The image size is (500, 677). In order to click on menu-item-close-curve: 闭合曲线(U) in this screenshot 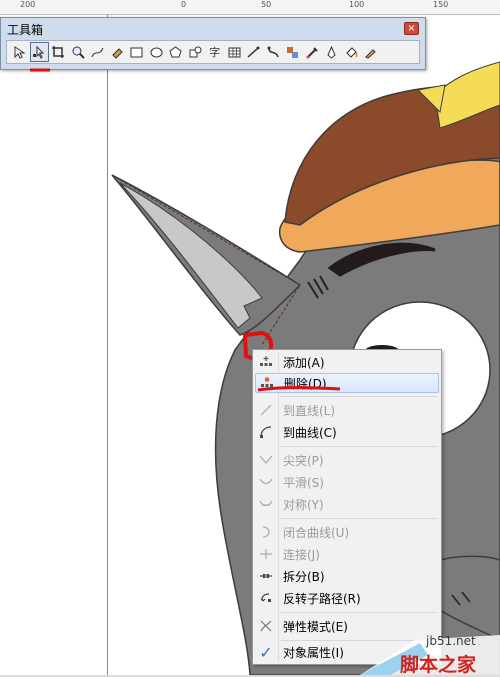, I will do `click(347, 532)`.